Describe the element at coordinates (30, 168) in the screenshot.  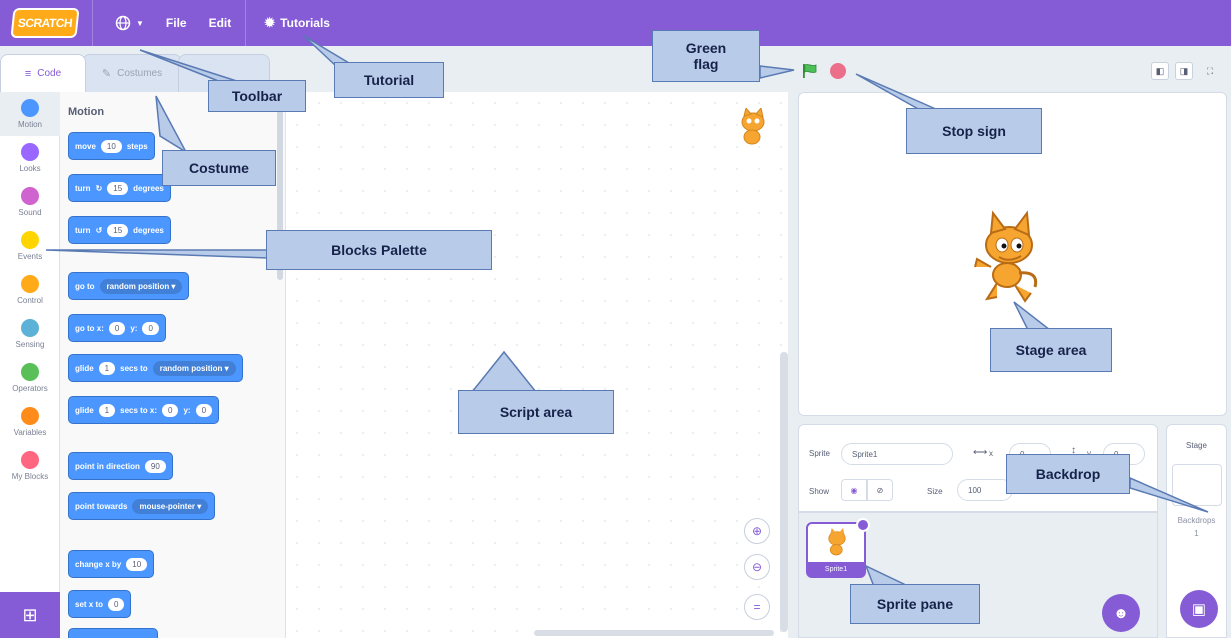
I see `category-label: Looks` at that location.